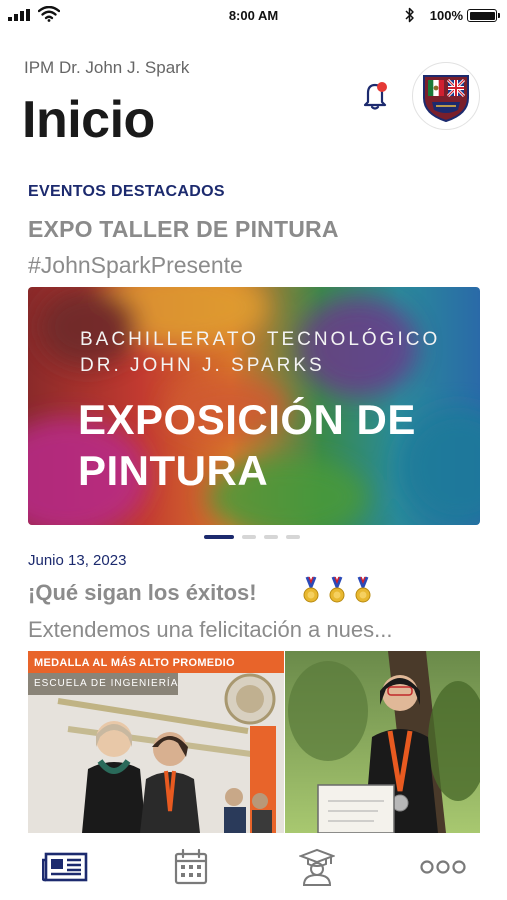  Describe the element at coordinates (126, 191) in the screenshot. I see `section-label-featured-events: EVENTOS DESTACADOS` at that location.